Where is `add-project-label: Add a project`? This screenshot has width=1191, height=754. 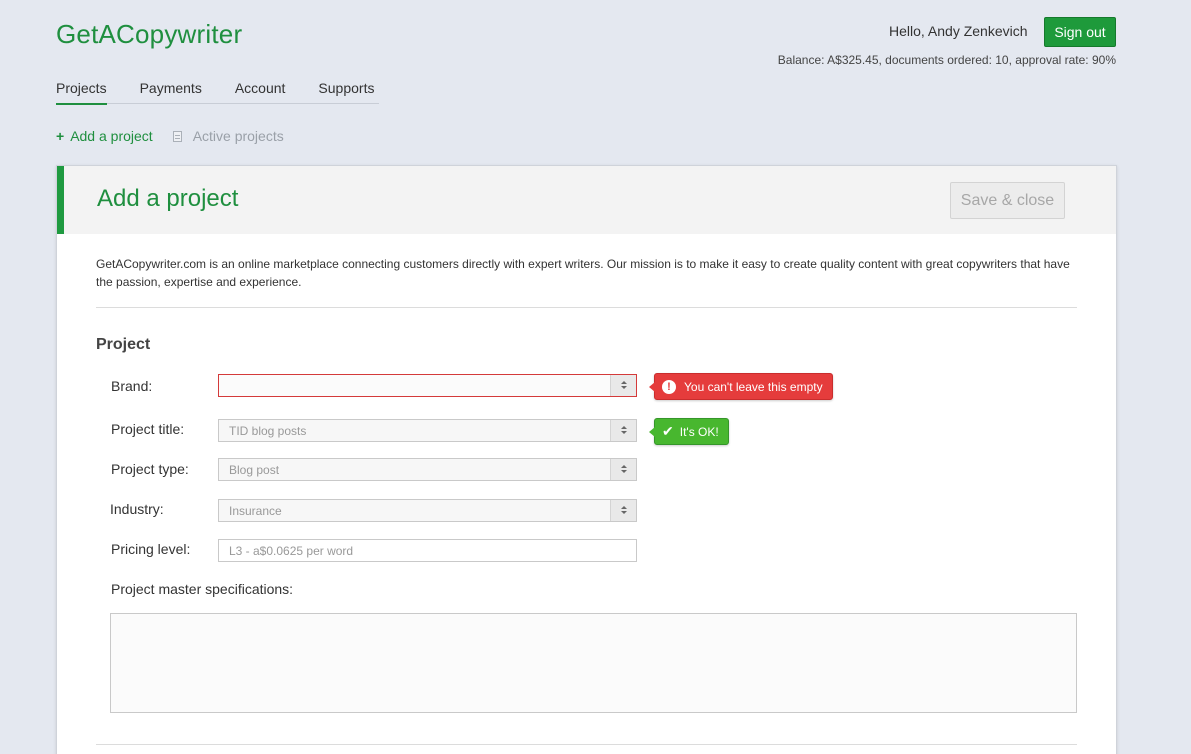 add-project-label: Add a project is located at coordinates (111, 136).